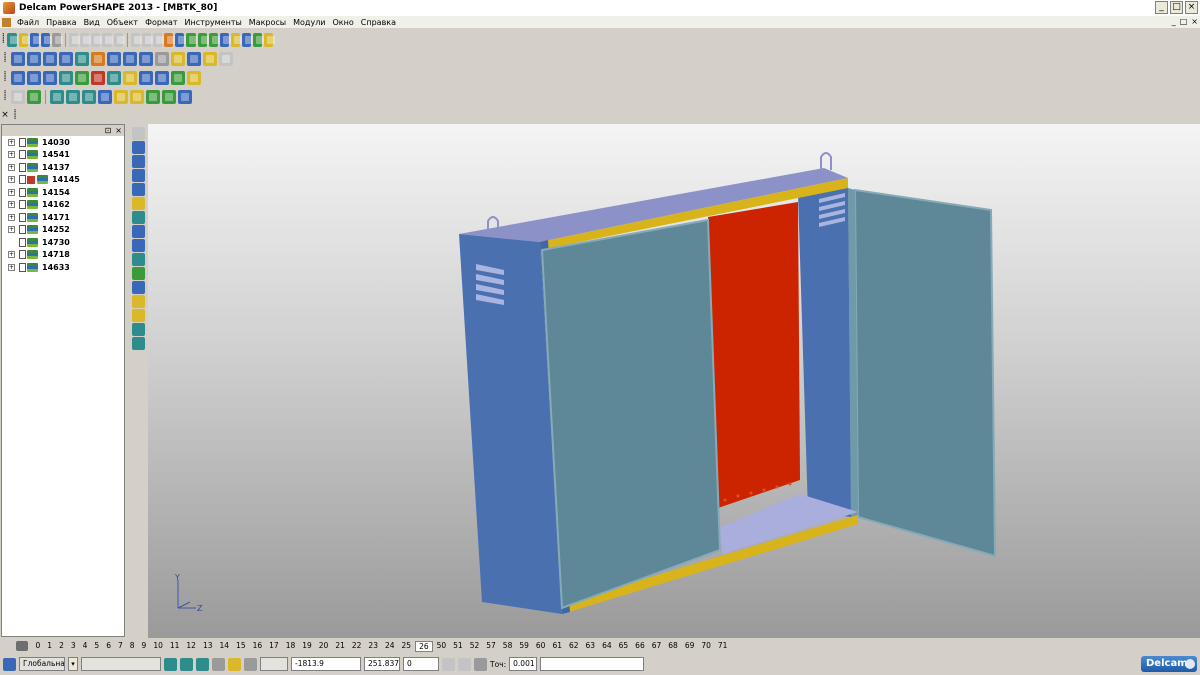 The width and height of the screenshot is (1200, 675). I want to click on minimize-button: _, so click(1161, 7).